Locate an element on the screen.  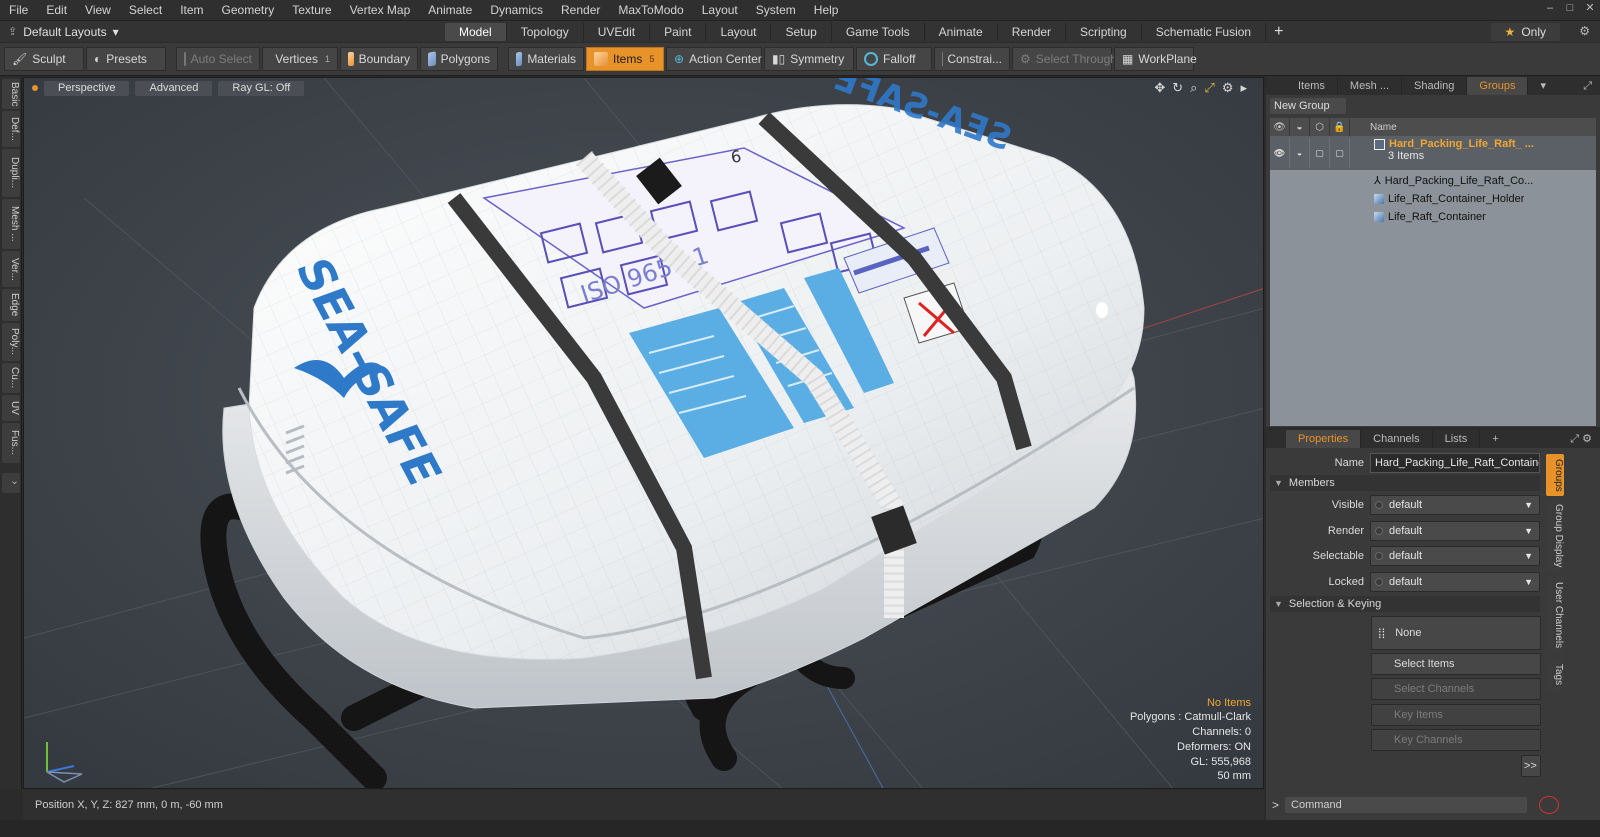
viewport-expand-icon: ▸ is located at coordinates (1243, 88).